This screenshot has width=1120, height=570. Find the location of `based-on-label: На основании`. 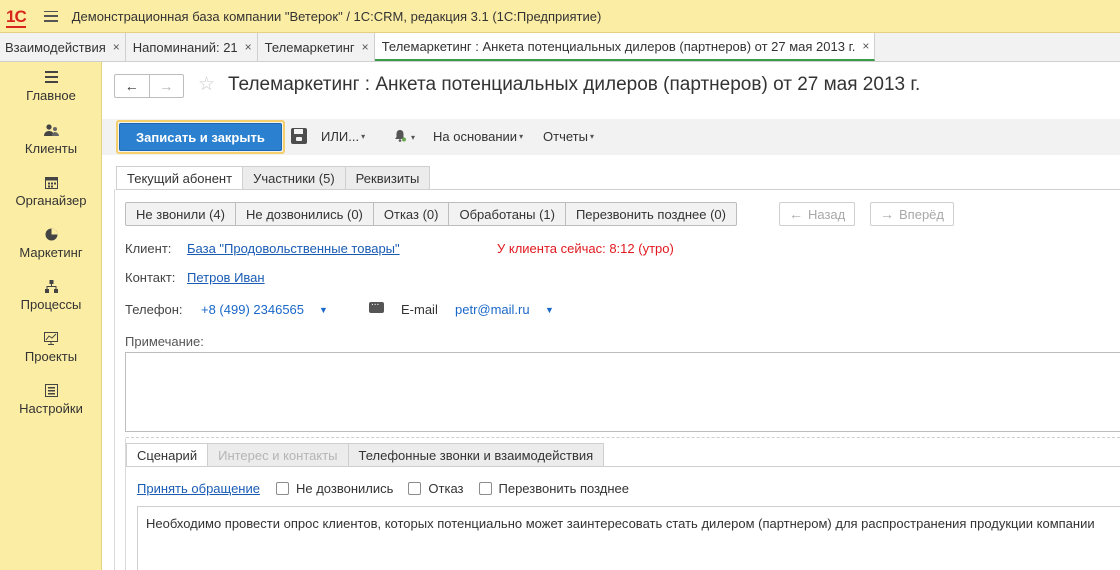

based-on-label: На основании is located at coordinates (475, 136).